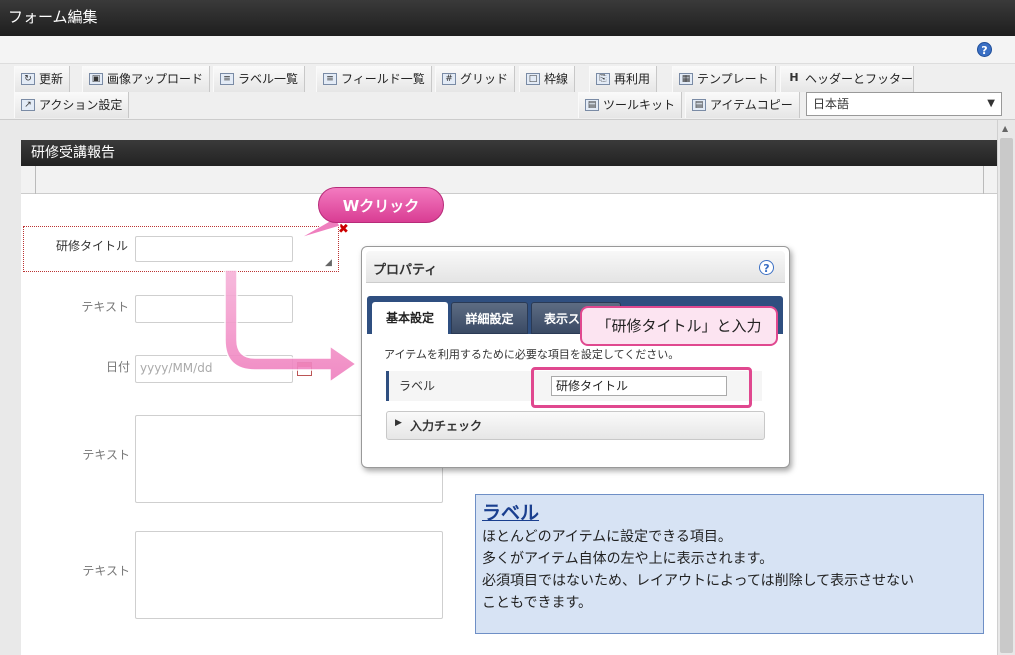 Image resolution: width=1015 pixels, height=655 pixels. Describe the element at coordinates (405, 270) in the screenshot. I see `properties-title: プロパティ` at that location.